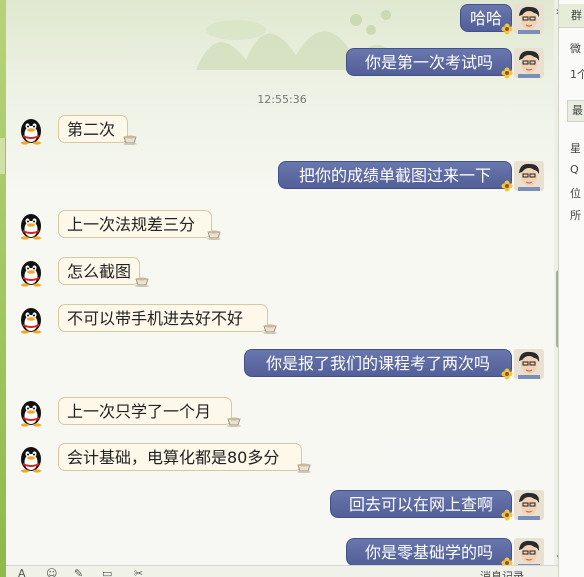 This screenshot has width=584, height=577. What do you see at coordinates (145, 411) in the screenshot?
I see `message-bubble: 上一次只学了一个月` at bounding box center [145, 411].